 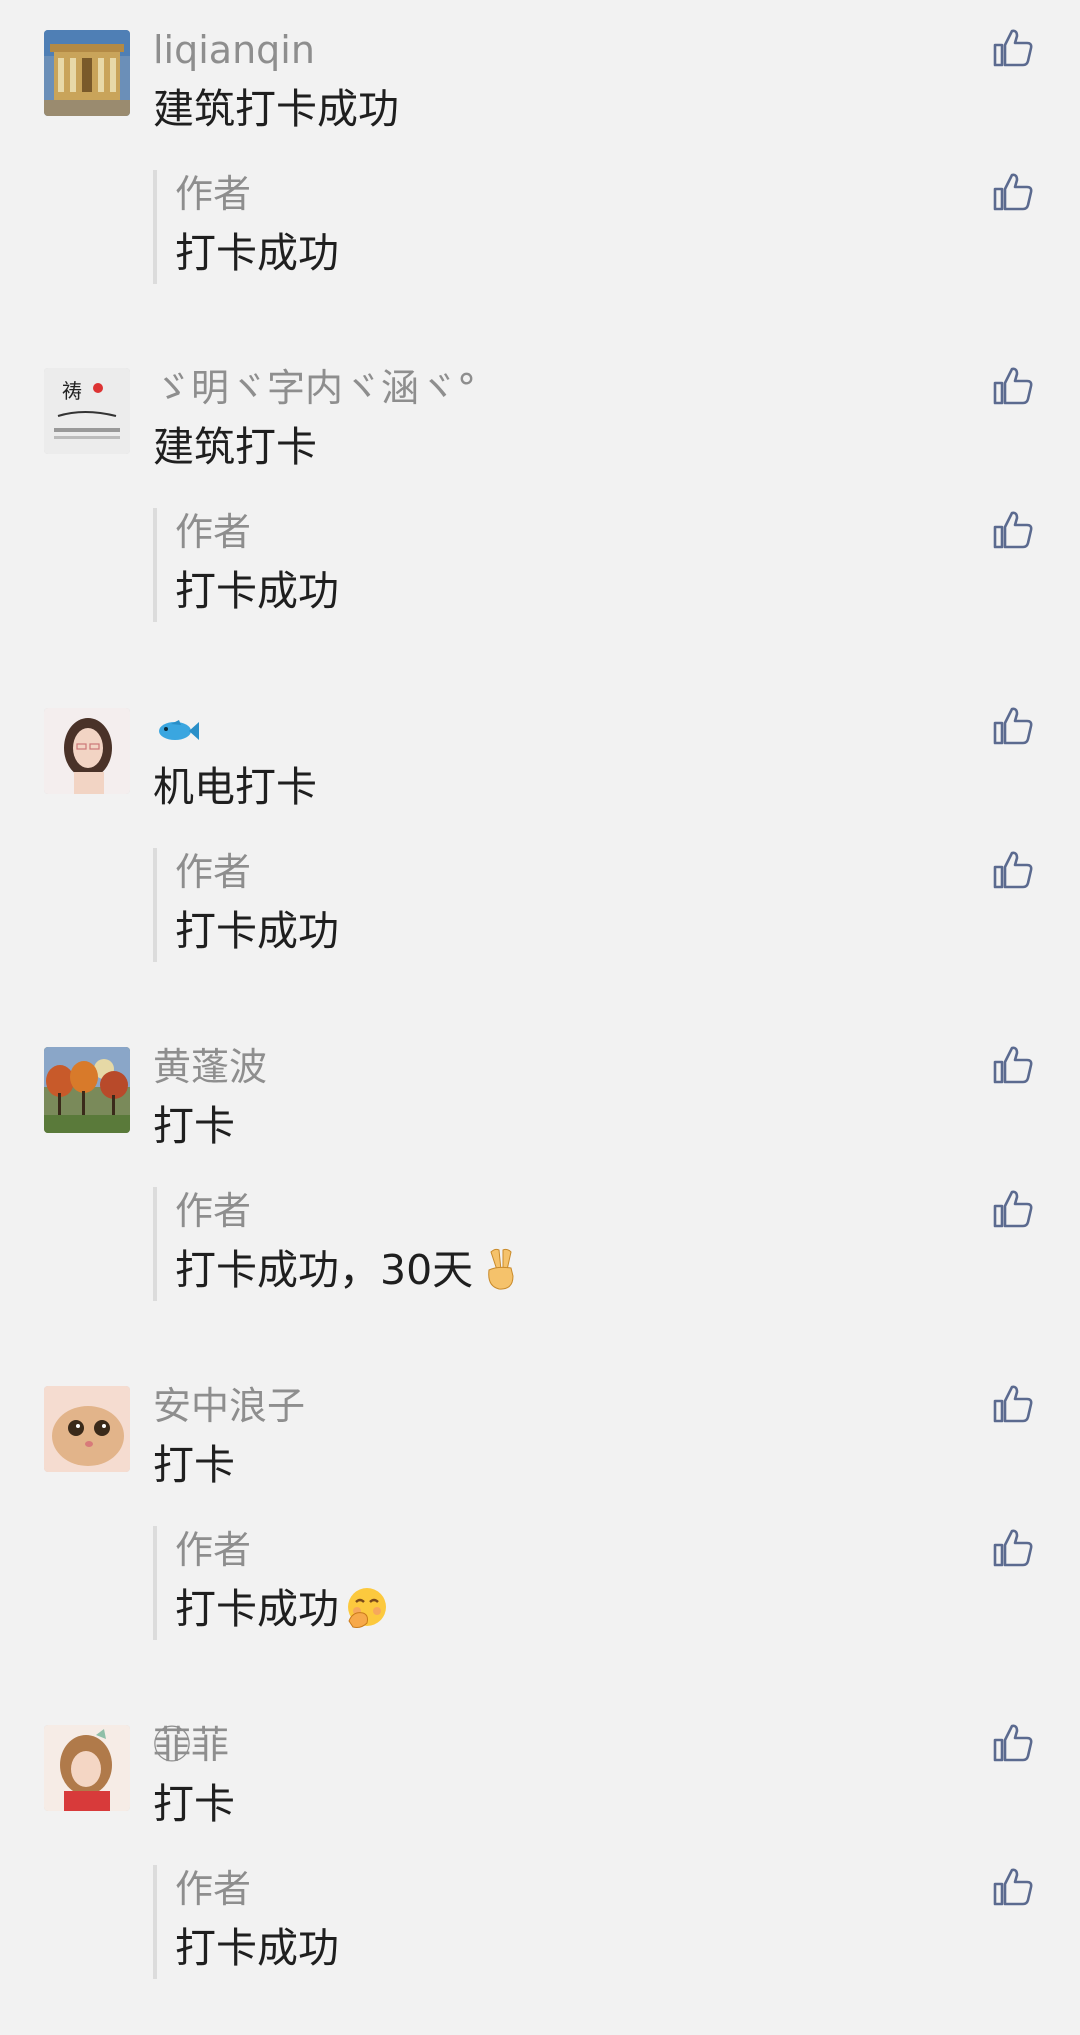 I want to click on avatar-girl-image, so click(x=87, y=1768).